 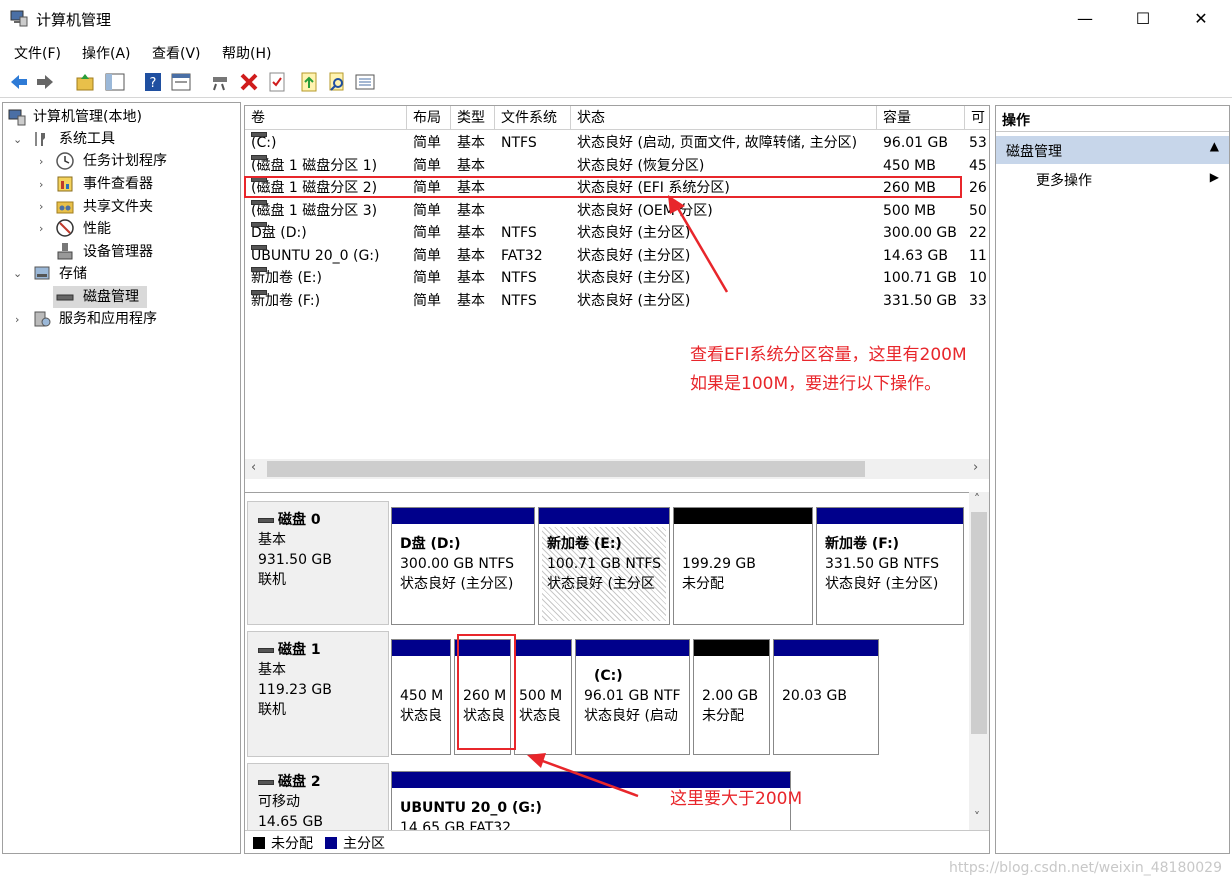 What do you see at coordinates (176, 53) in the screenshot?
I see `menu-view: 查看(V)` at bounding box center [176, 53].